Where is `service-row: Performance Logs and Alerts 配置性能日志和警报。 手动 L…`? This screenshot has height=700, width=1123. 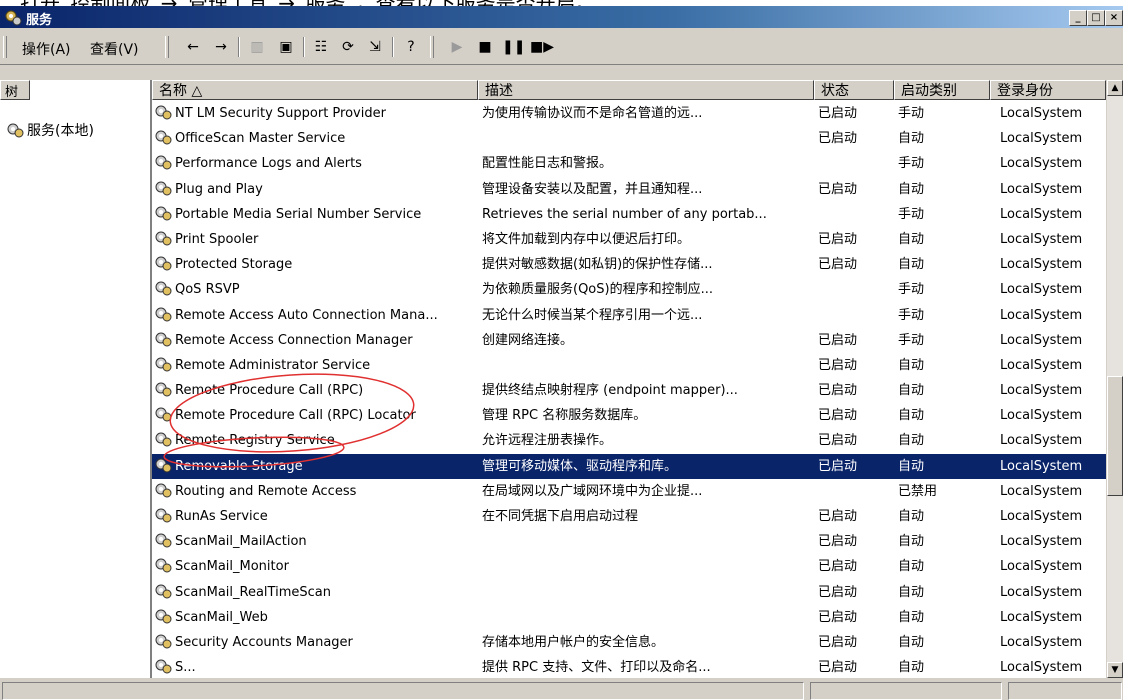 service-row: Performance Logs and Alerts 配置性能日志和警报。 手动 L… is located at coordinates (629, 163).